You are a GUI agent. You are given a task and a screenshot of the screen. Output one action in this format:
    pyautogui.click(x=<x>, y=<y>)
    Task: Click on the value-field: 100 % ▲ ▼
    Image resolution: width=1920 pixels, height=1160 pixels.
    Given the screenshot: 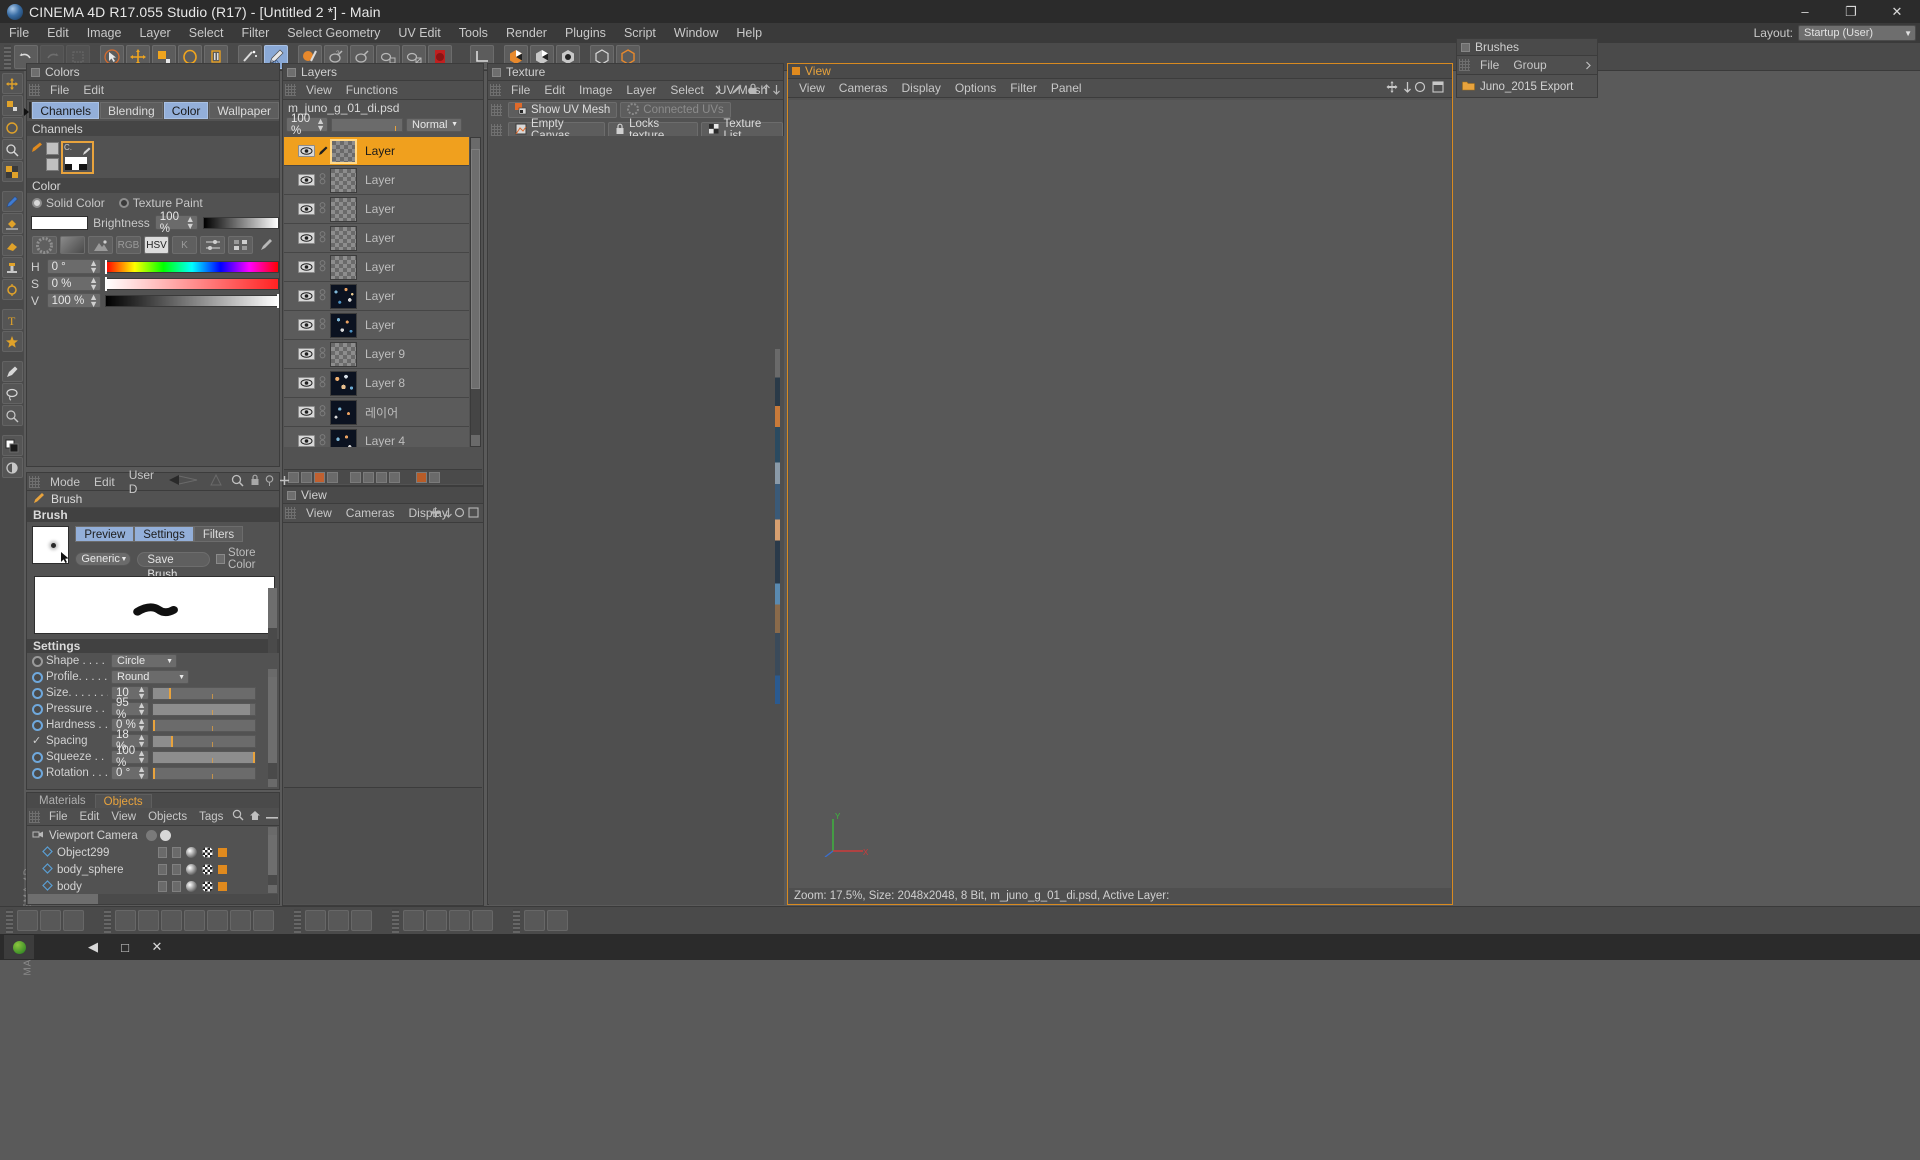 What is the action you would take?
    pyautogui.click(x=73, y=300)
    